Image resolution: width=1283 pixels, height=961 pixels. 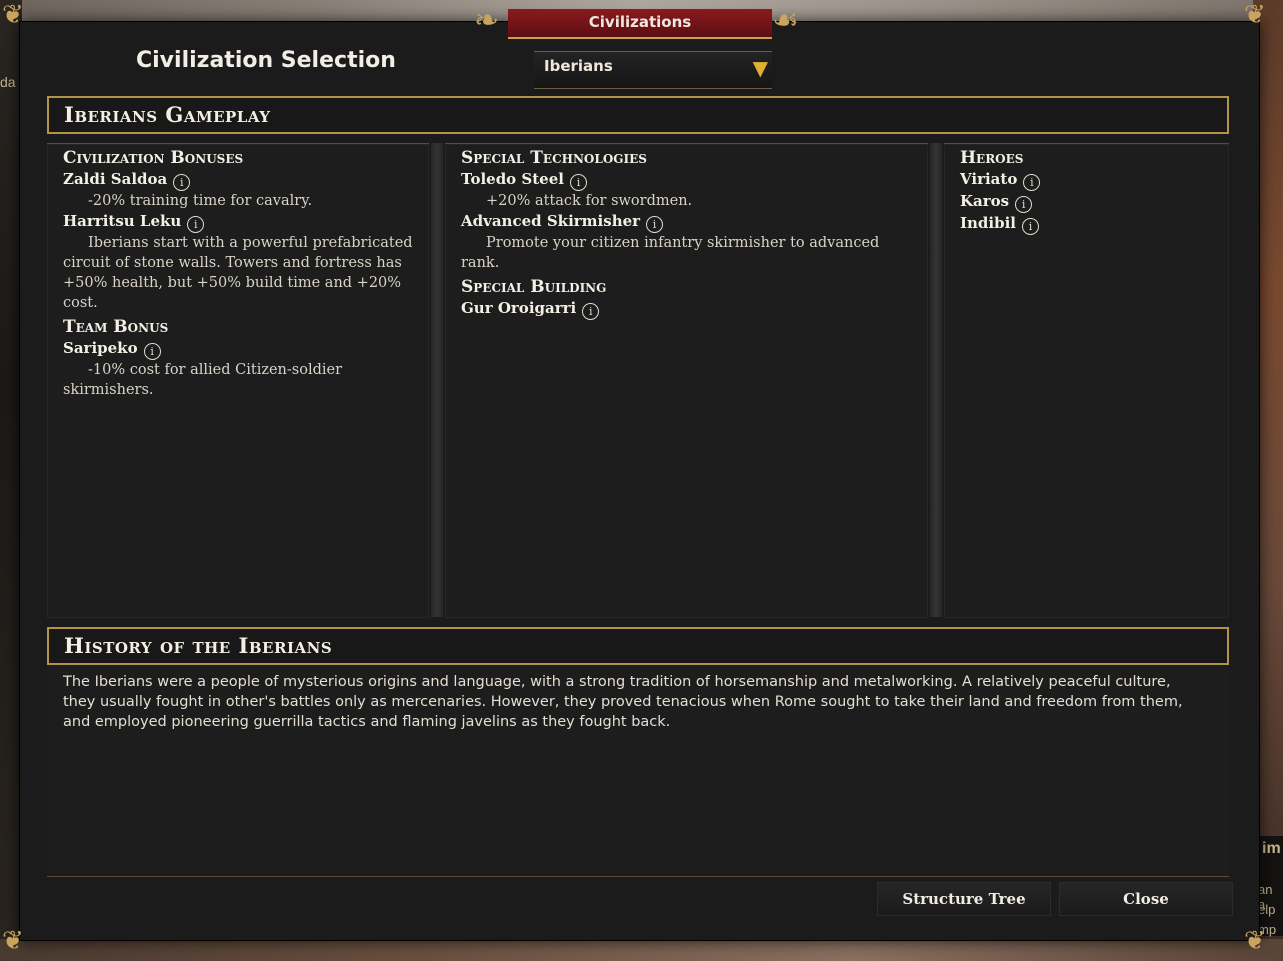 What do you see at coordinates (266, 60) in the screenshot?
I see `civilization-selection-label: Civilization Selection` at bounding box center [266, 60].